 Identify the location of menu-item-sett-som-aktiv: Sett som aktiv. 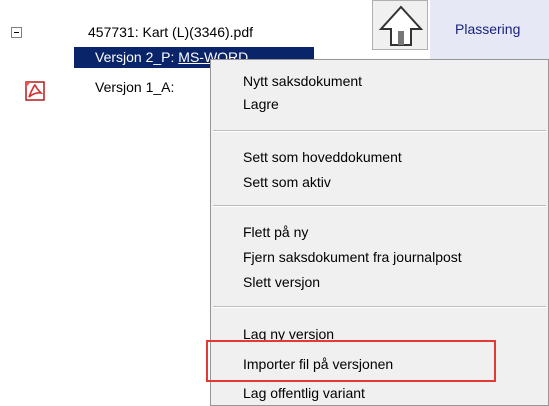
(287, 182).